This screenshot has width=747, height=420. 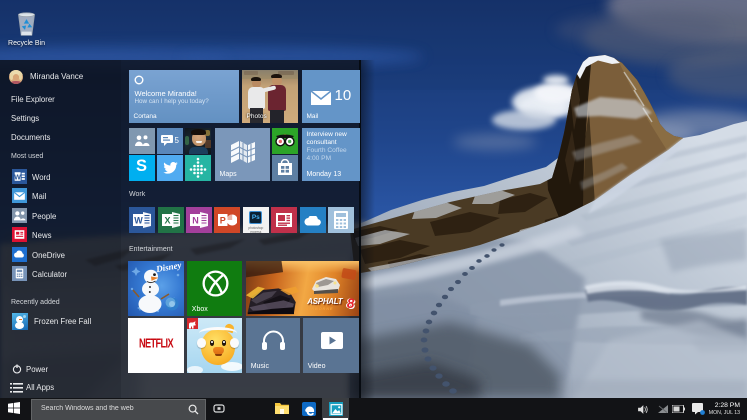 I want to click on svg-text: X, so click(x=167, y=221).